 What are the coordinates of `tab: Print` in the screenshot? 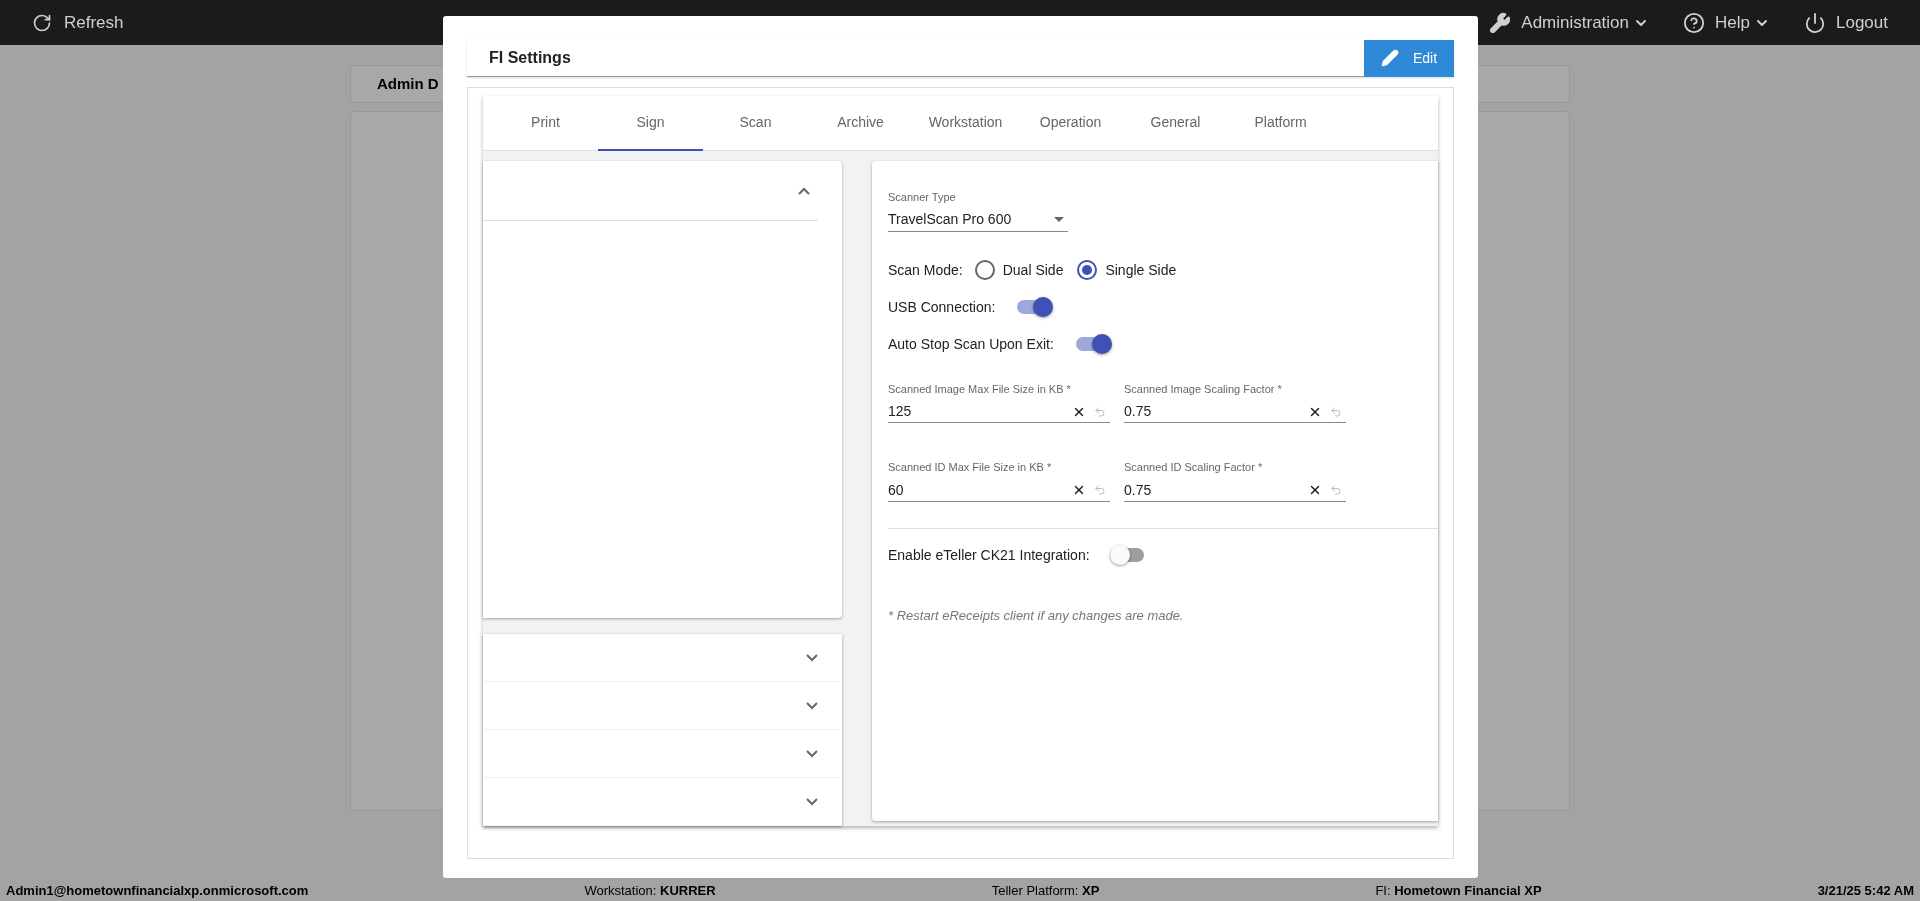 It's located at (545, 123).